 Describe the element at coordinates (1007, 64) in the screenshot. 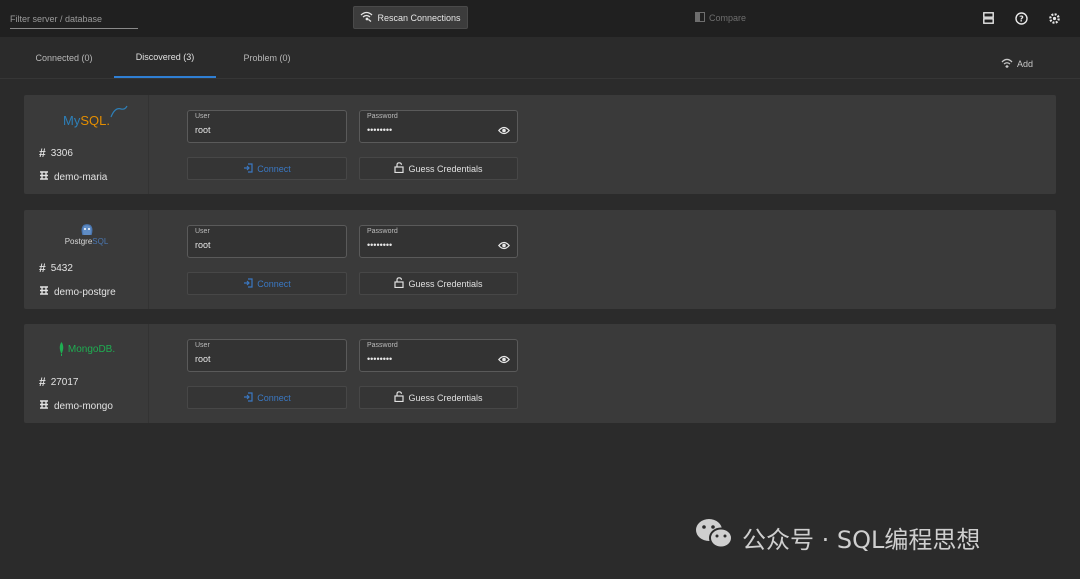

I see `add-icon` at that location.